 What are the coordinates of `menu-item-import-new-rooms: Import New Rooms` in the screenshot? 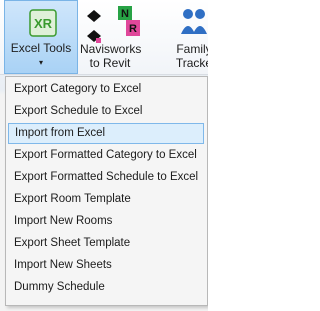 It's located at (106, 221).